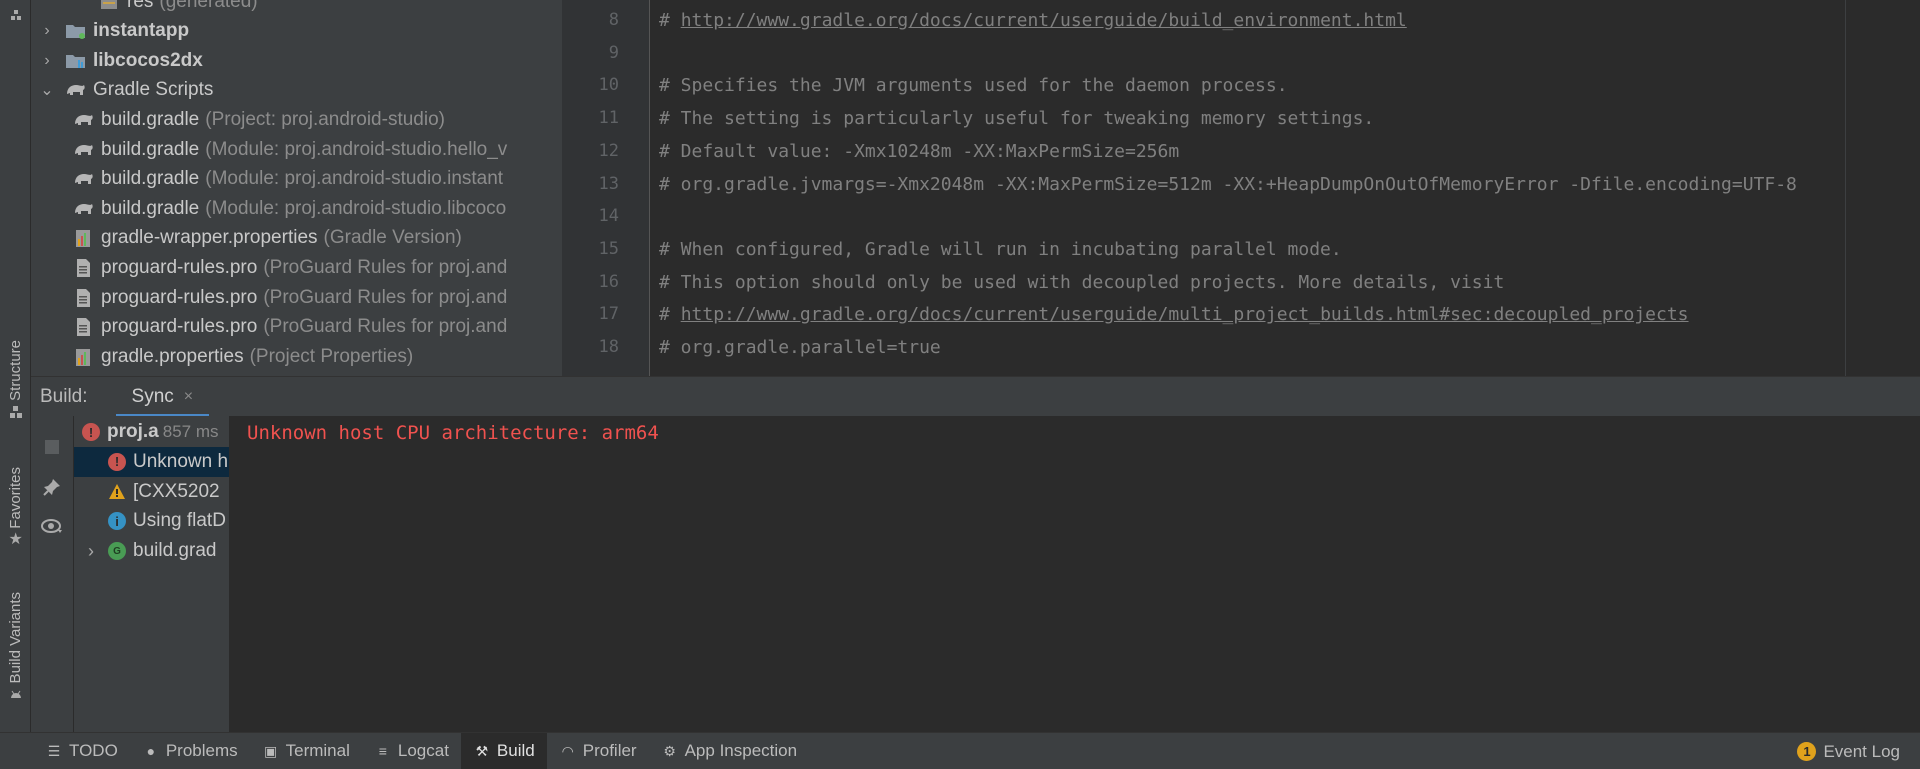 The height and width of the screenshot is (769, 1920). Describe the element at coordinates (392, 238) in the screenshot. I see `project-tree-item-hint: (Gradle Version)` at that location.